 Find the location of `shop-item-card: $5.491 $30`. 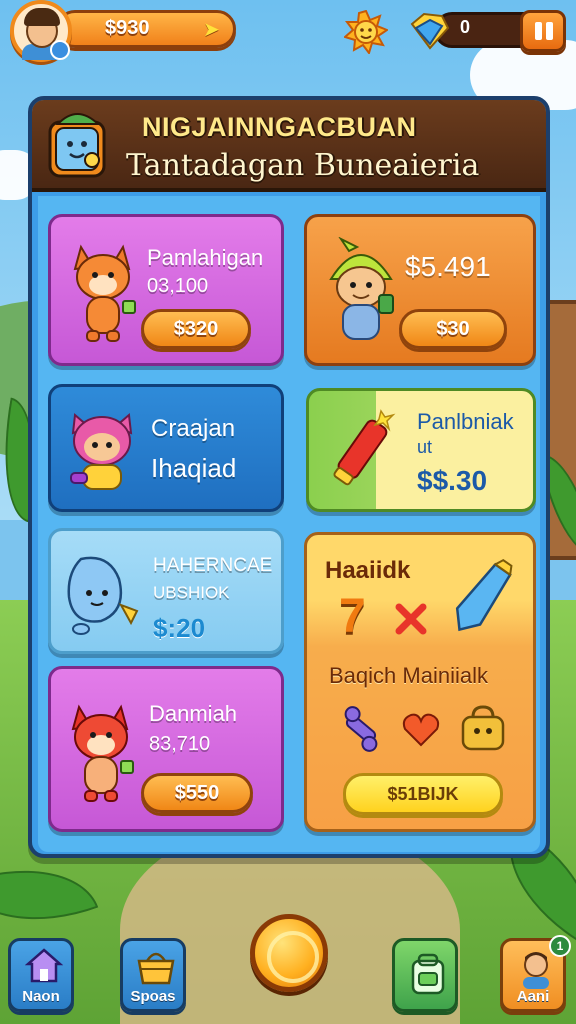

shop-item-card: $5.491 $30 is located at coordinates (420, 290).